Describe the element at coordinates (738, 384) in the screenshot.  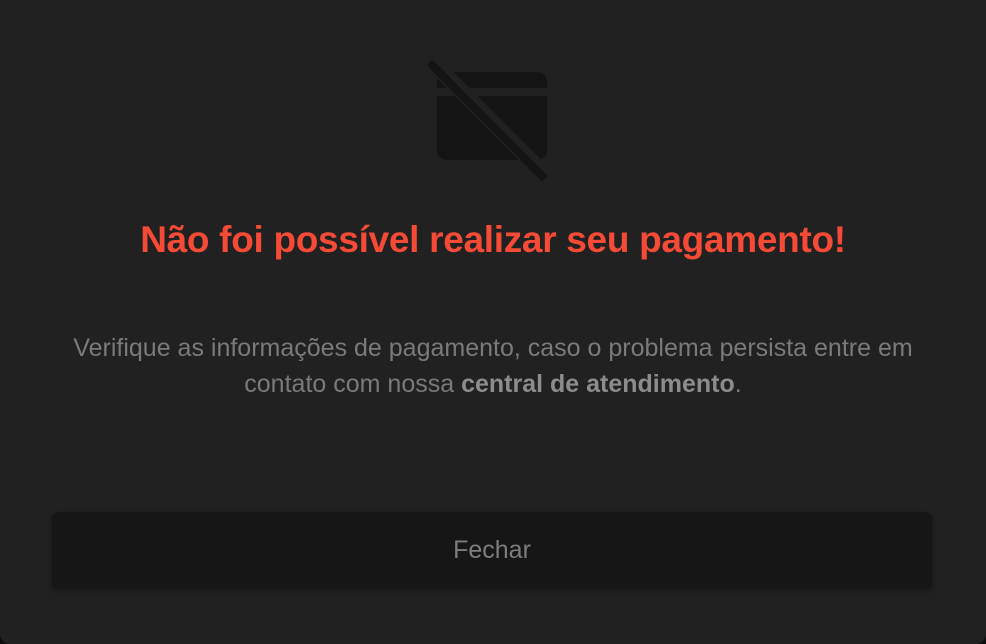
I see `message-period: .` at that location.